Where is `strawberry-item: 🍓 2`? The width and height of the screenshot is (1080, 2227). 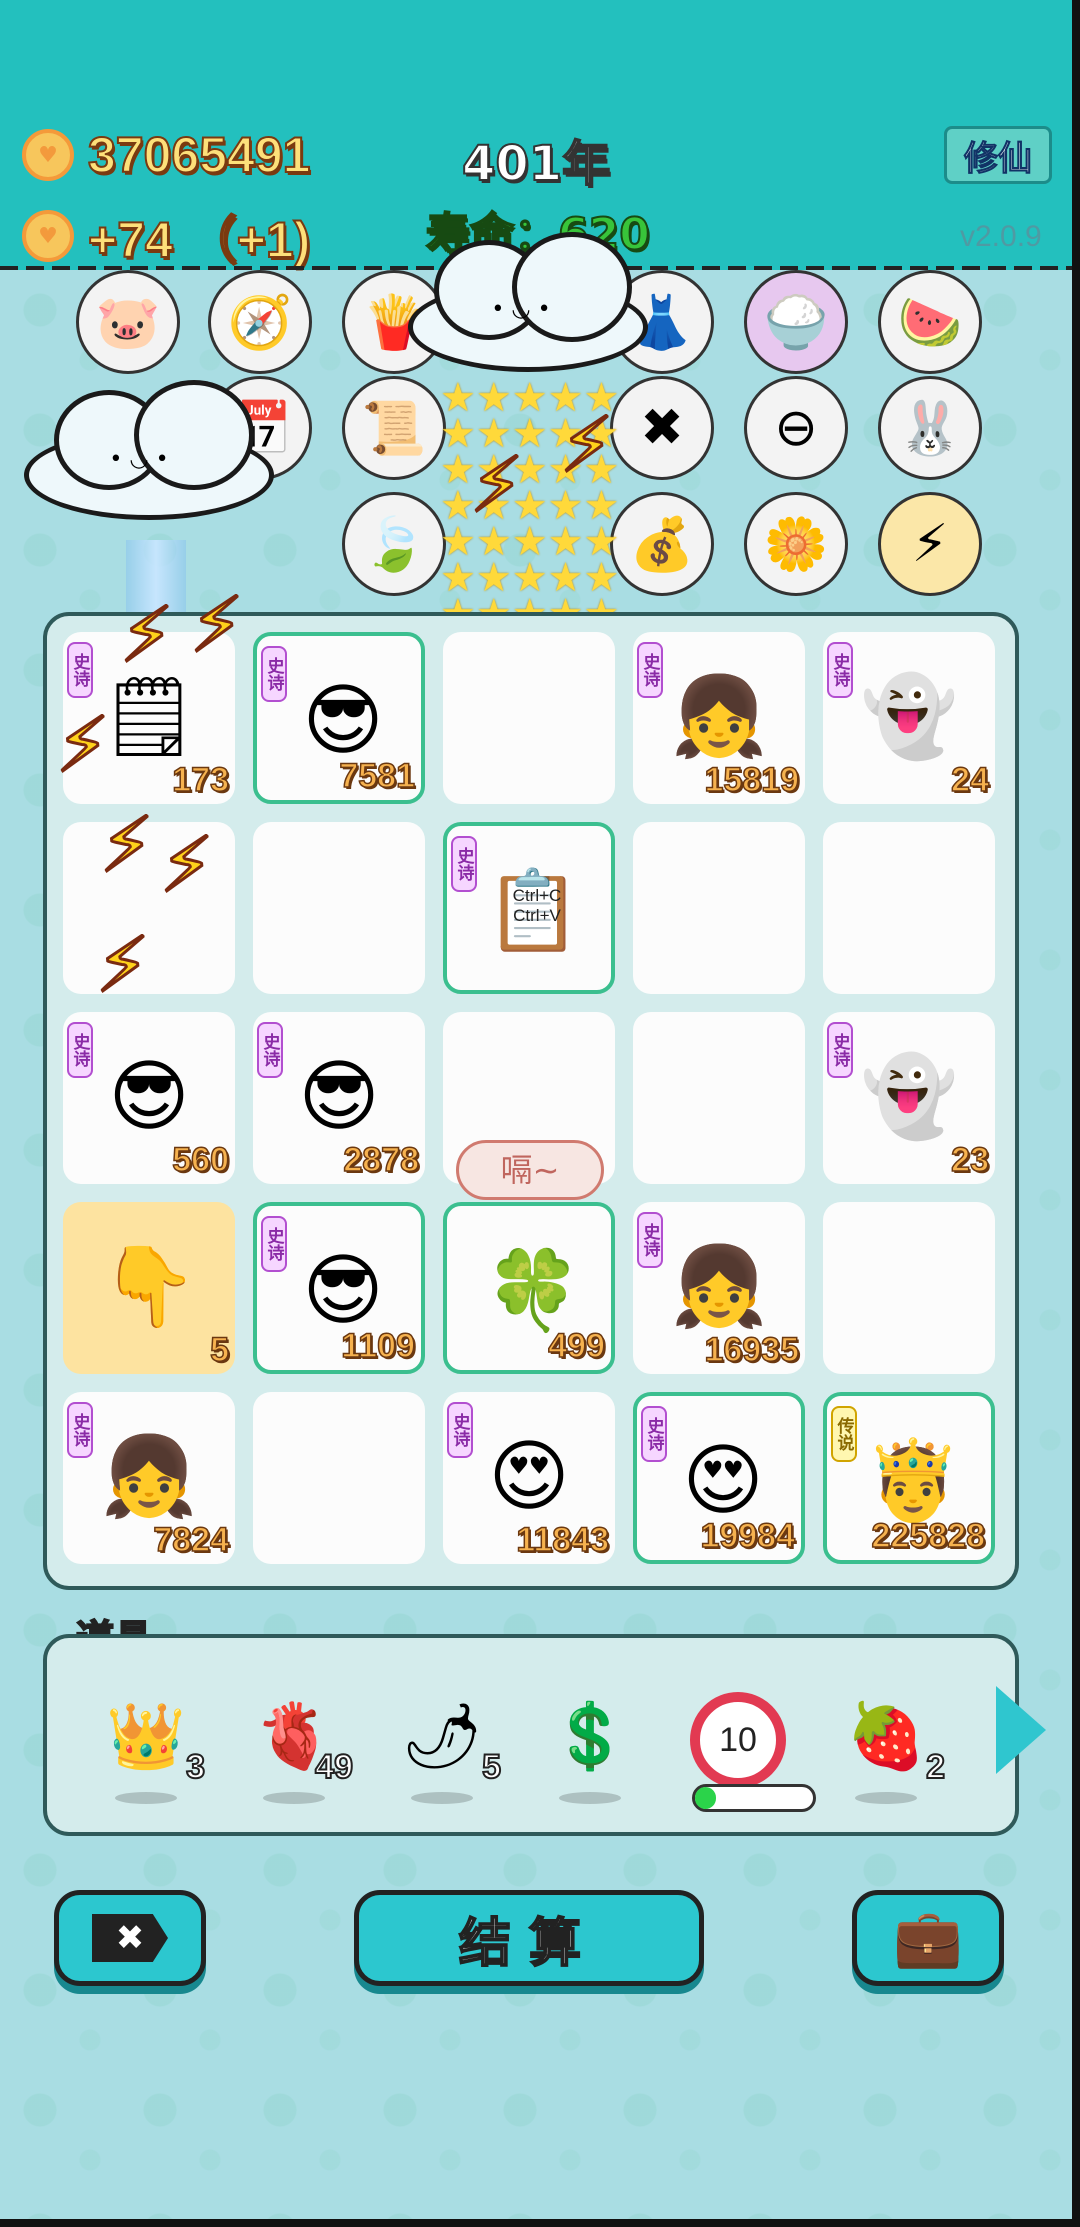
strawberry-item: 🍓 2 is located at coordinates (888, 1748).